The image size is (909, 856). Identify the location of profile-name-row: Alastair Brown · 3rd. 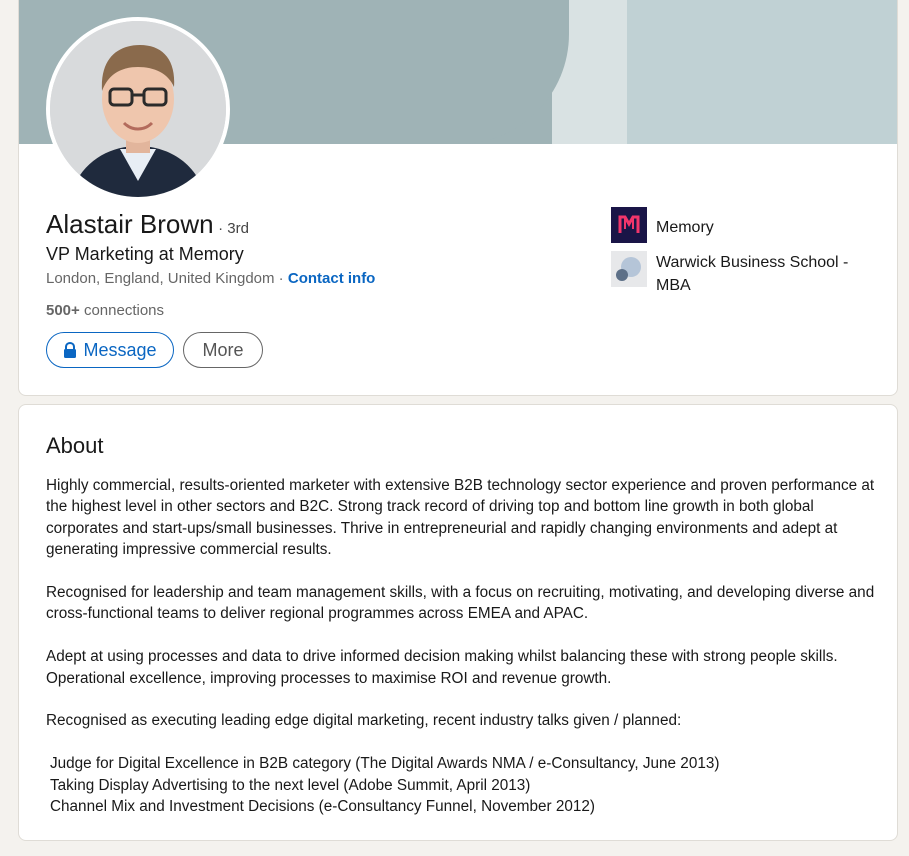
(147, 224).